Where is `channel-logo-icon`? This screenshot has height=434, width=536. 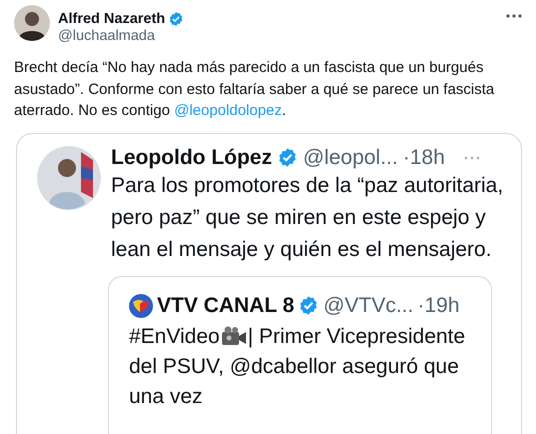
channel-logo-icon is located at coordinates (141, 306).